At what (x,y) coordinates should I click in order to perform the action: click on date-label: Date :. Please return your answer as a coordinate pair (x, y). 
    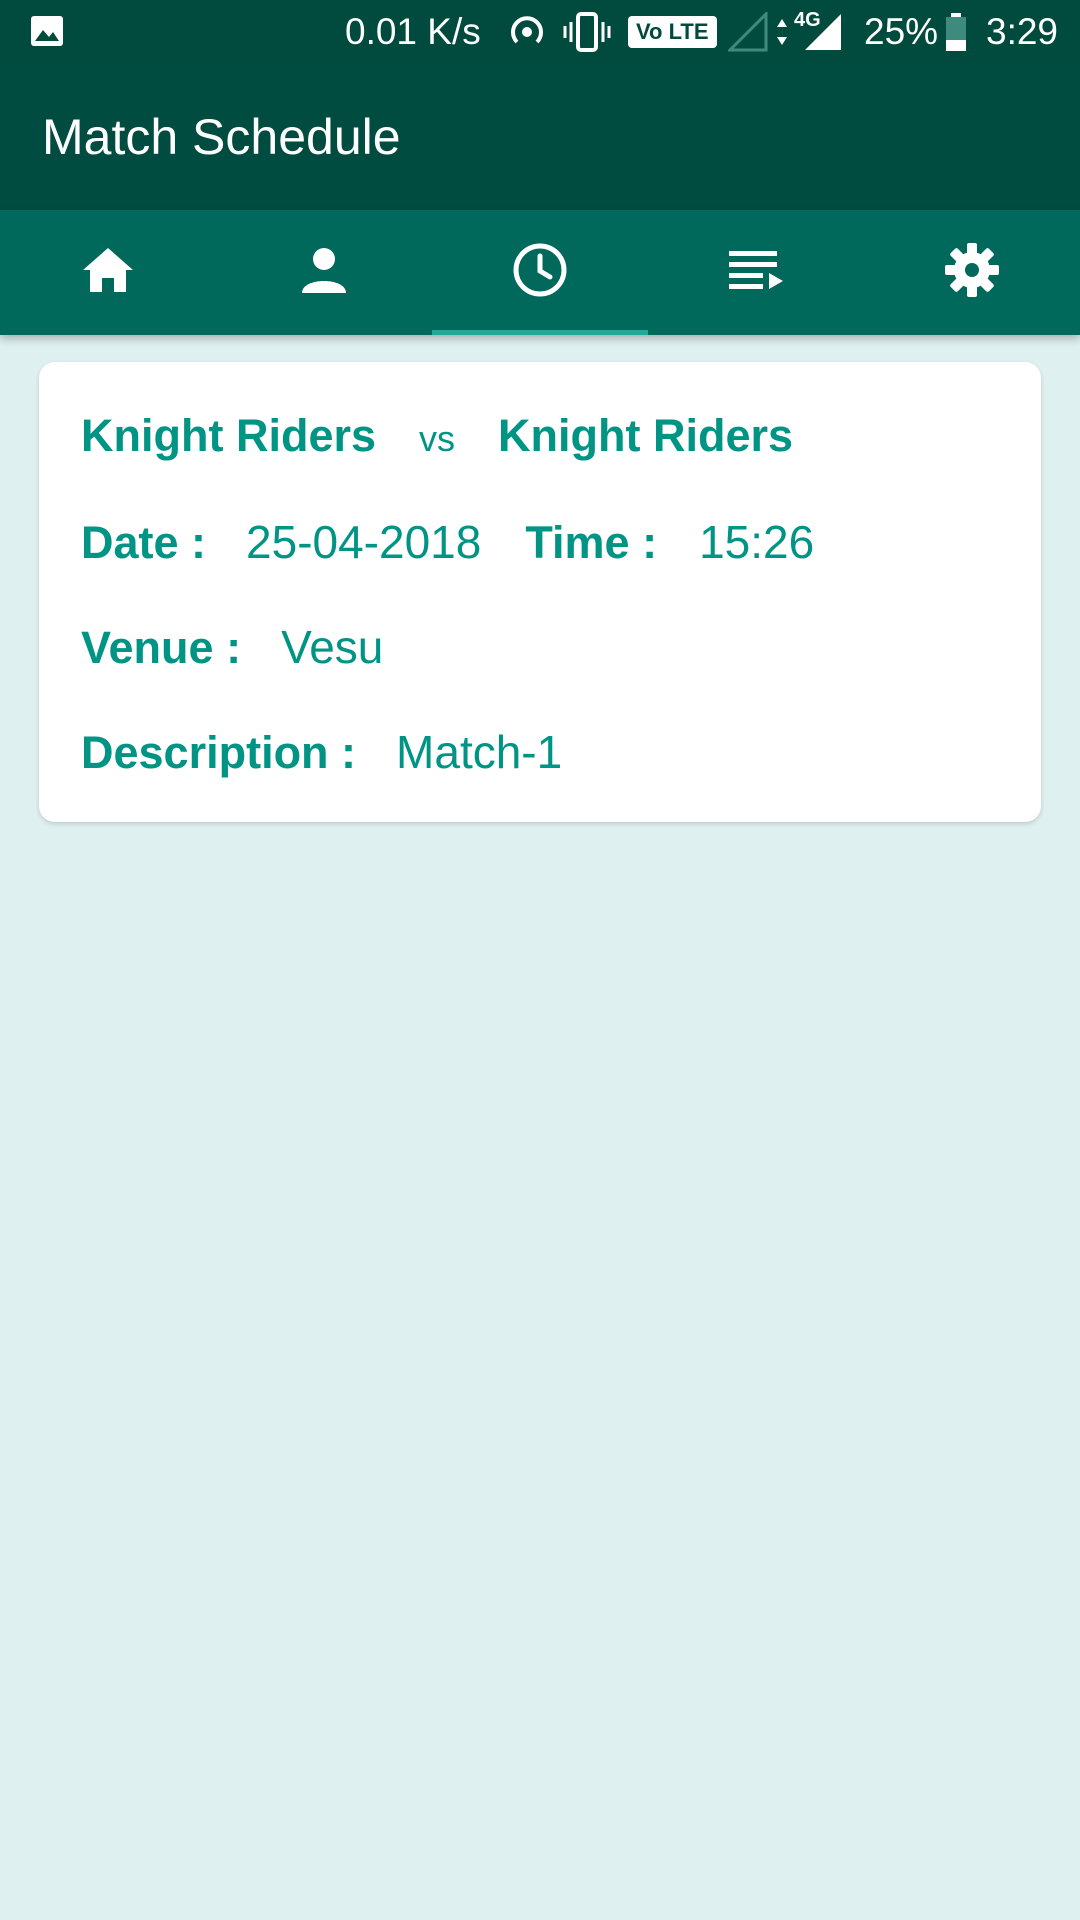
    Looking at the image, I should click on (144, 542).